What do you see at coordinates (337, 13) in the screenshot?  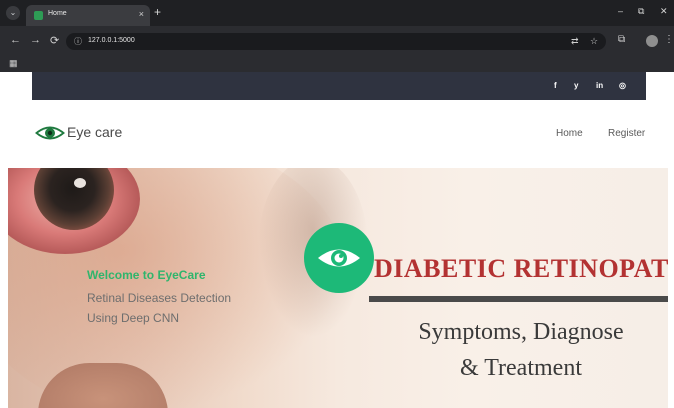 I see `browser-tab-bar: ⌄ Home × + – ⧉ ✕` at bounding box center [337, 13].